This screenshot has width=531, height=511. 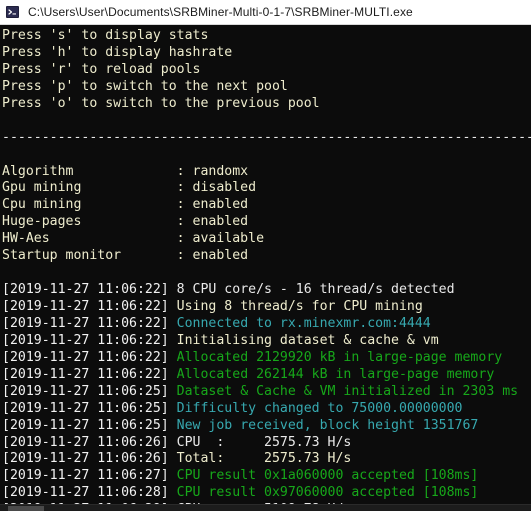 What do you see at coordinates (125, 171) in the screenshot?
I see `info-line: Algorithm : randomx` at bounding box center [125, 171].